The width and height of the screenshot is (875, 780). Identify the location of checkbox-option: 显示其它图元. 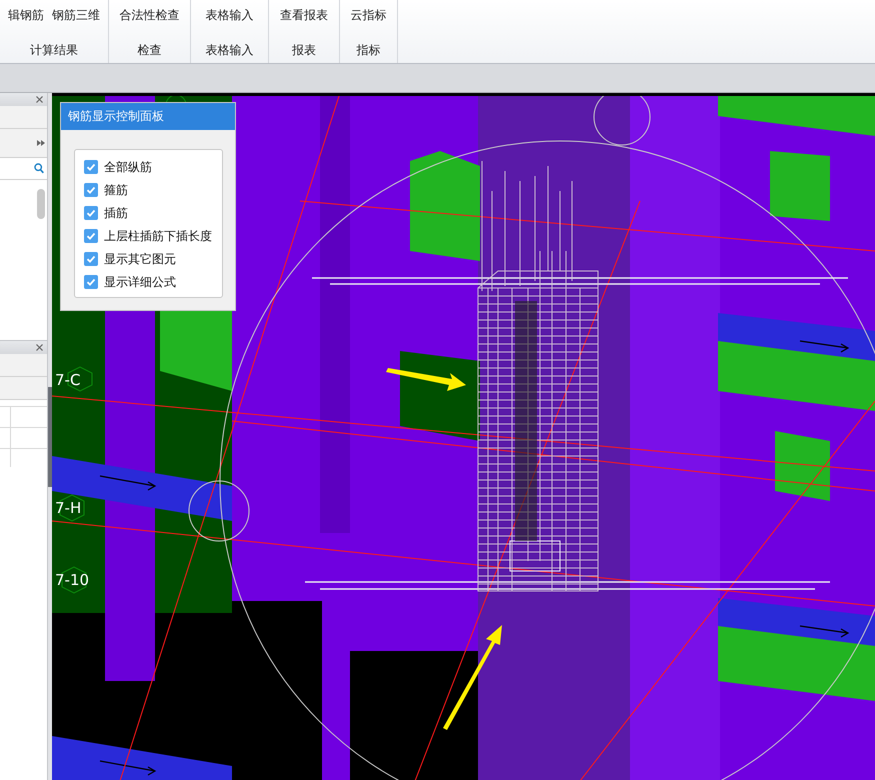
(148, 259).